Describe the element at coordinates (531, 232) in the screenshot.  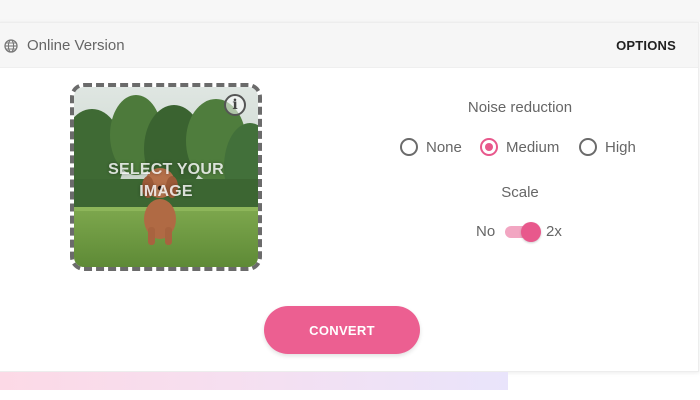
I see `toggle-knob` at that location.